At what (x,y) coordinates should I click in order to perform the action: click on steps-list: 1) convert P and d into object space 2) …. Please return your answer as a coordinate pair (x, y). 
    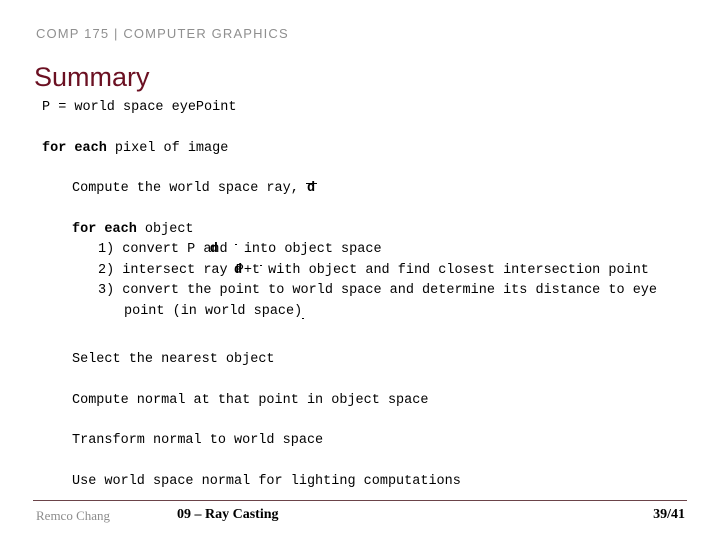
    Looking at the image, I should click on (400, 281).